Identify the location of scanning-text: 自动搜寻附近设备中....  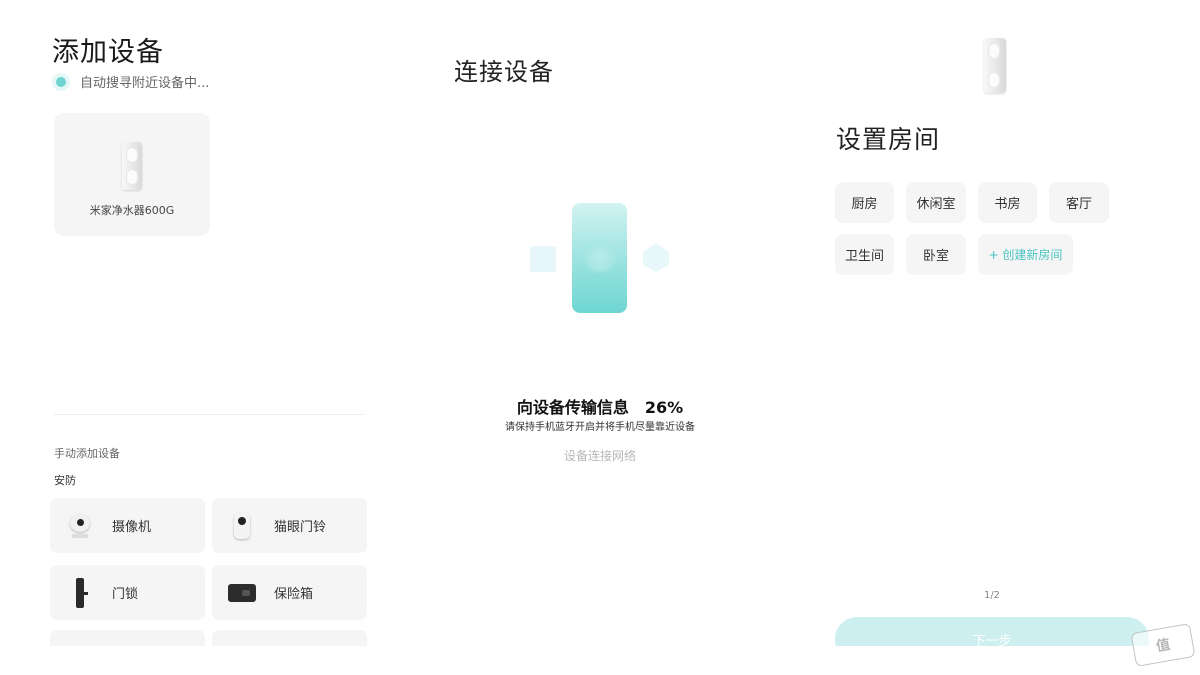
(145, 83).